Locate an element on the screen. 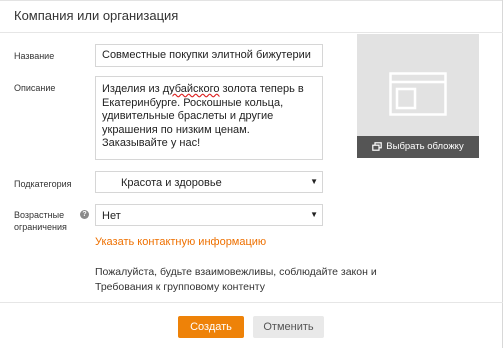 This screenshot has height=348, width=503. footer-divider is located at coordinates (251, 302).